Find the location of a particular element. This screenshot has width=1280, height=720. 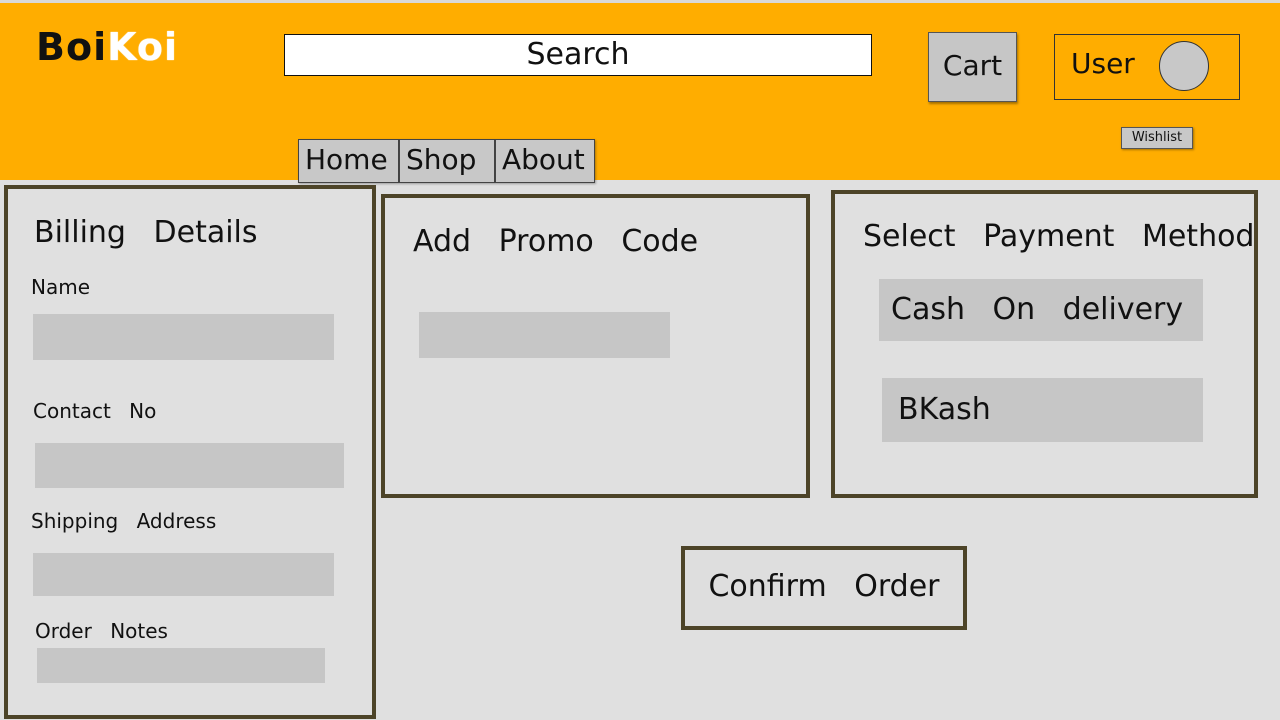

name-field is located at coordinates (183, 337).